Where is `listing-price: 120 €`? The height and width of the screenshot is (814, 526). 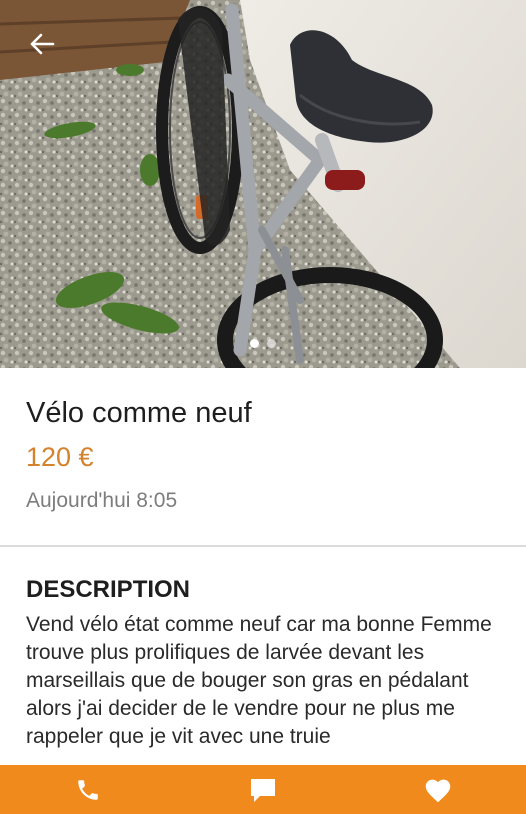 listing-price: 120 € is located at coordinates (60, 457).